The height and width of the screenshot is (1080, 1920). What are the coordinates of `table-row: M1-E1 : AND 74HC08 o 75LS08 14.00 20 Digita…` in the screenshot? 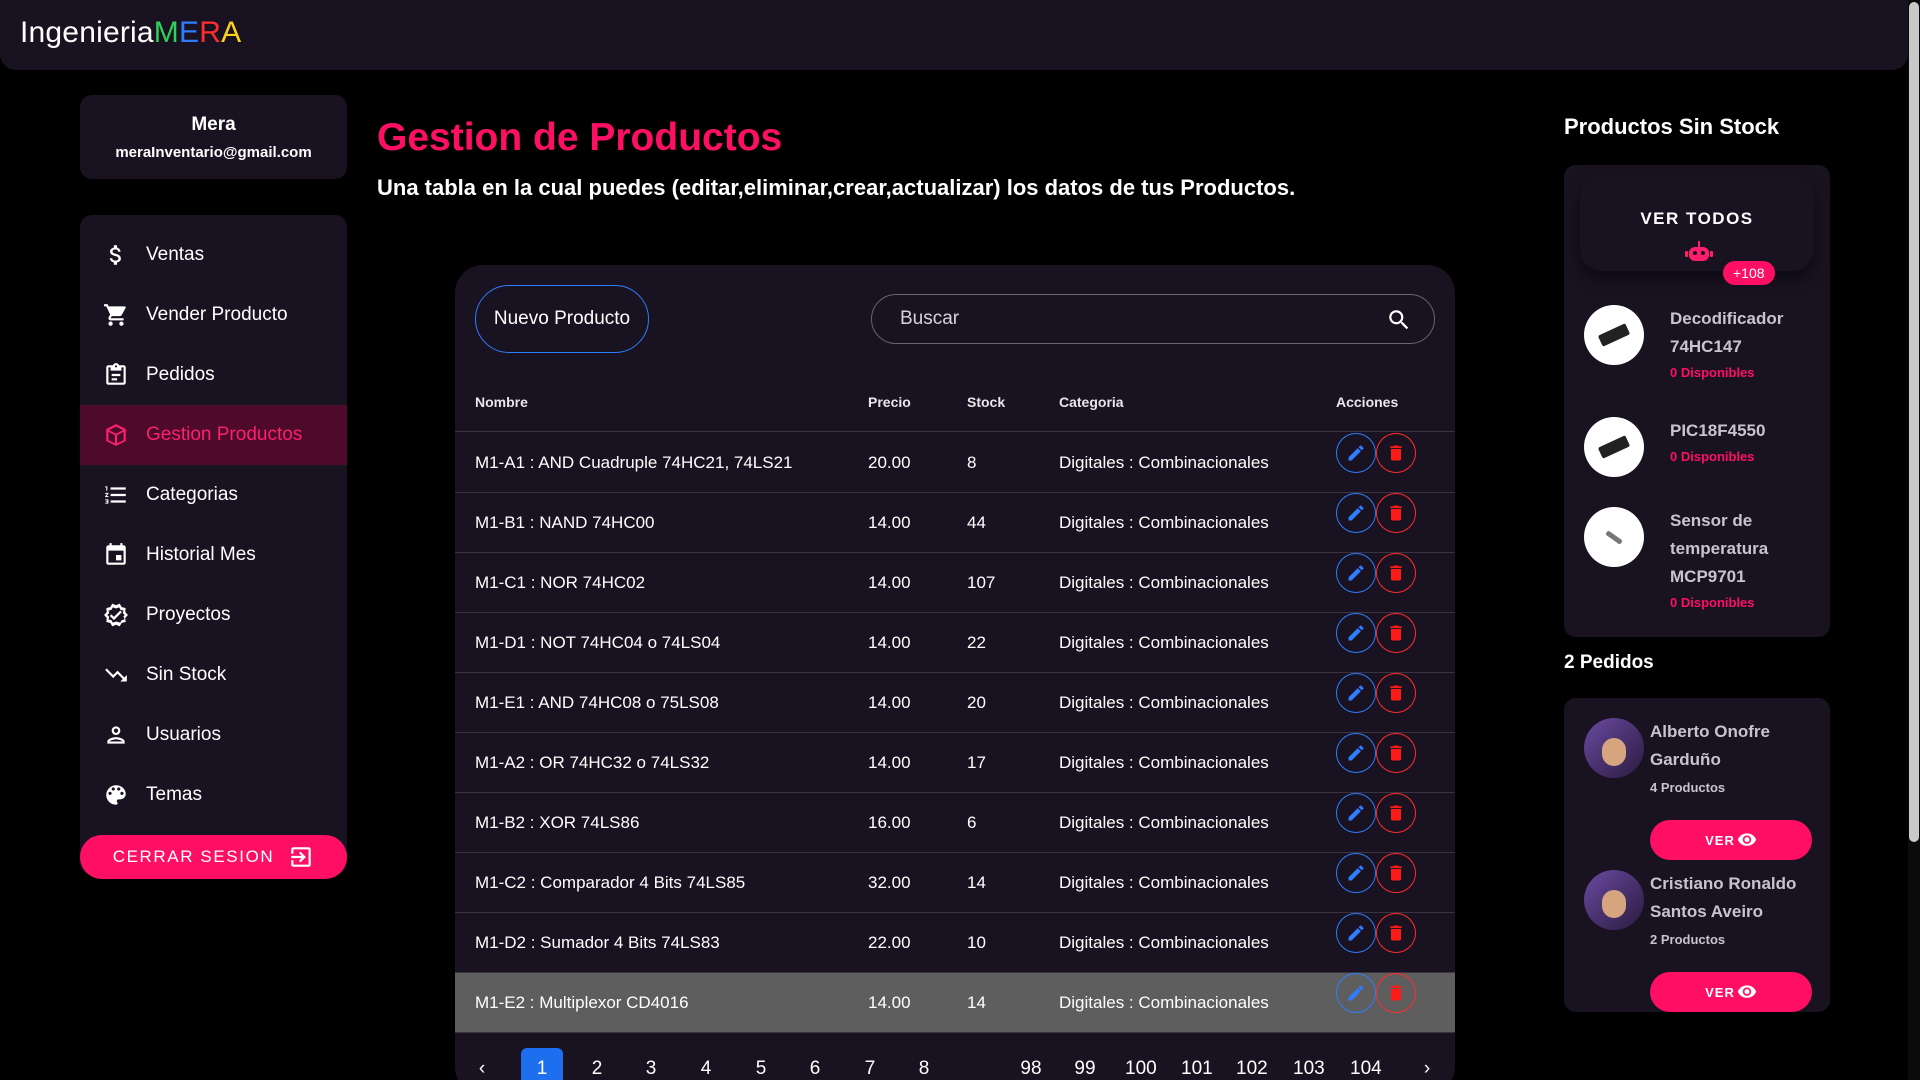 It's located at (955, 703).